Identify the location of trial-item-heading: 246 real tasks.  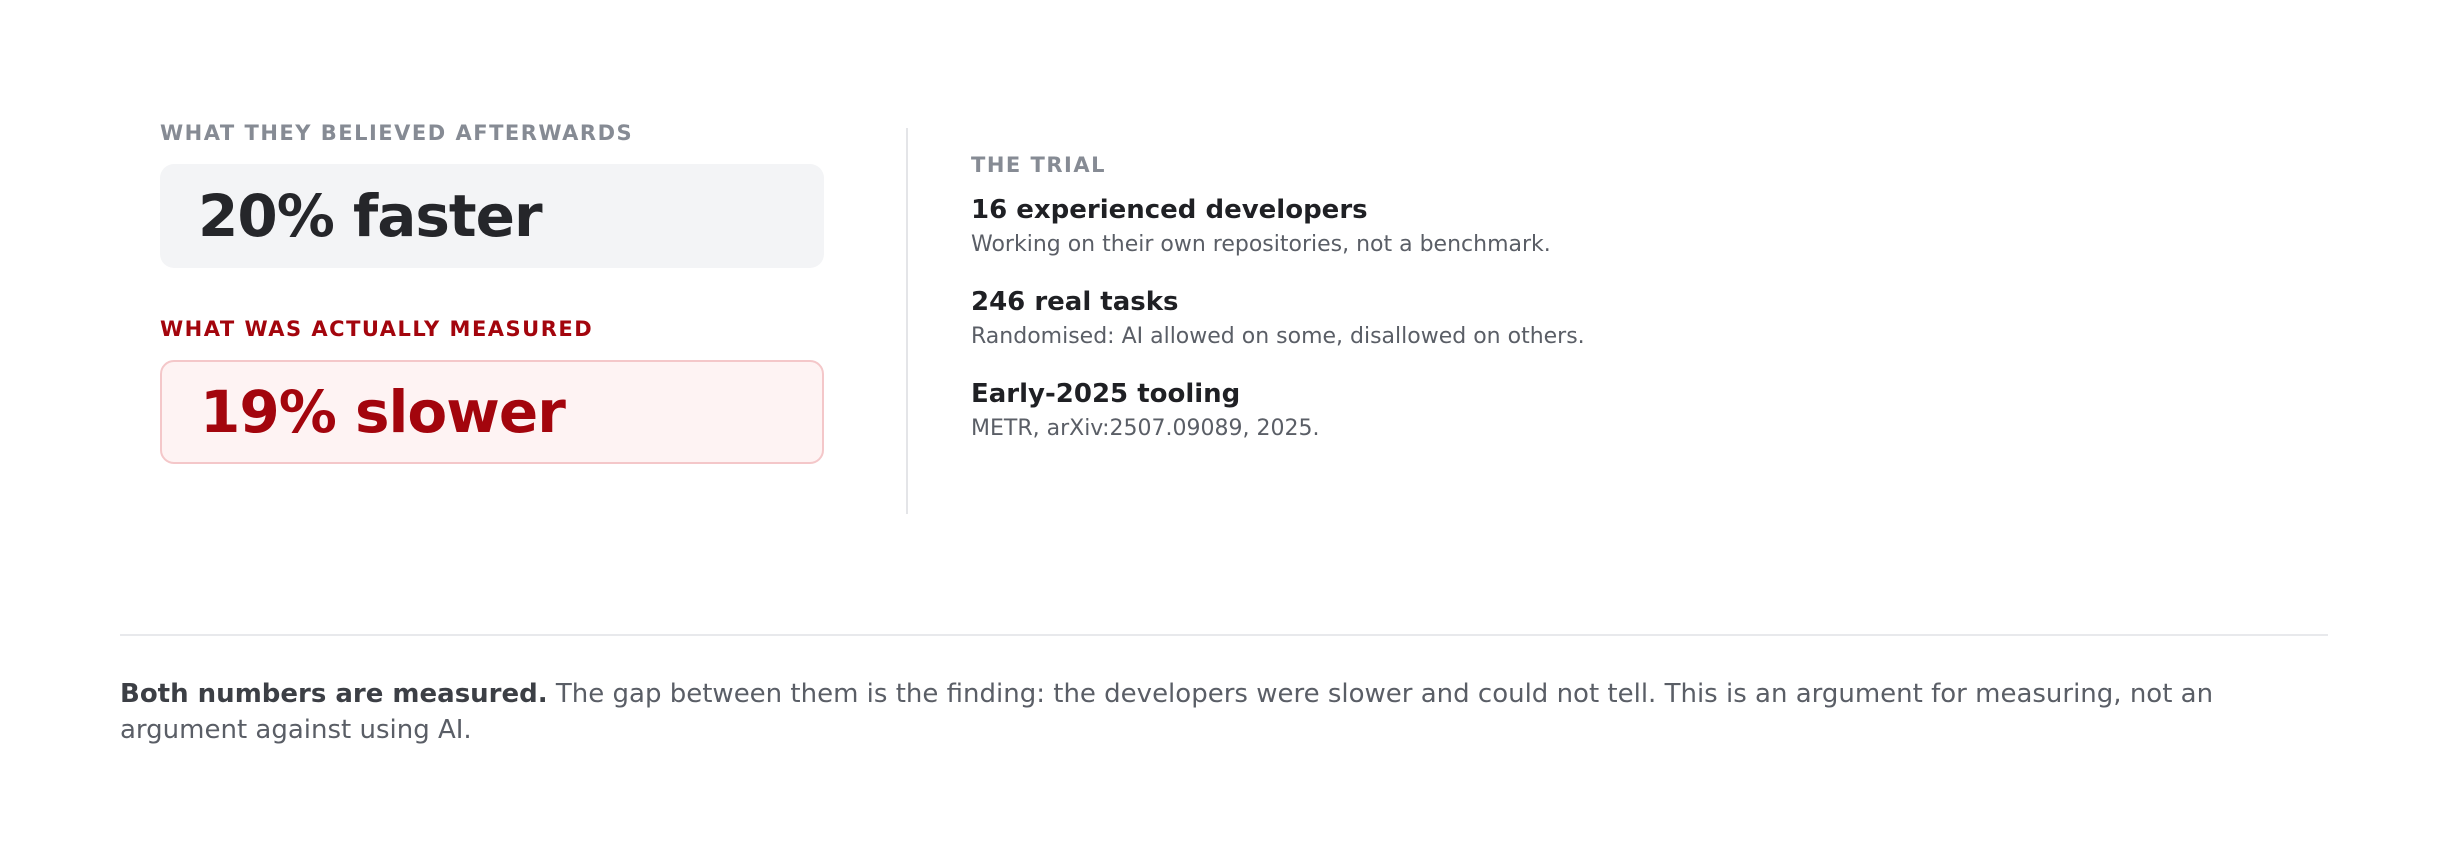
(1075, 302).